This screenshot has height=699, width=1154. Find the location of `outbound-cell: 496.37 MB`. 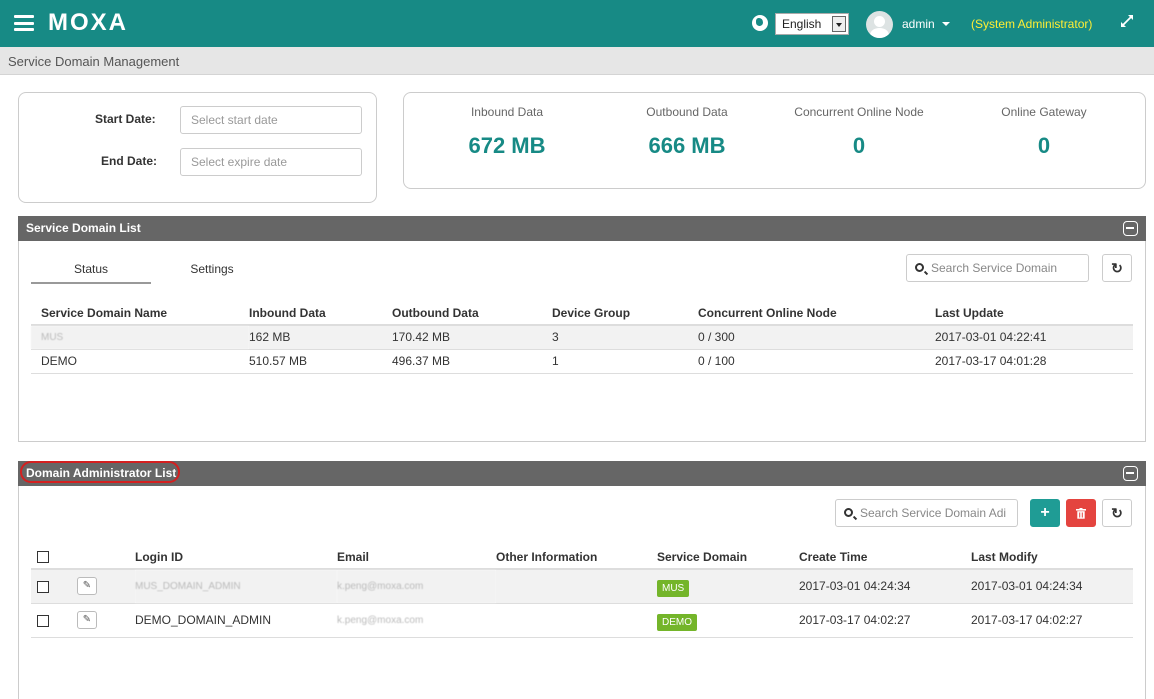

outbound-cell: 496.37 MB is located at coordinates (472, 361).